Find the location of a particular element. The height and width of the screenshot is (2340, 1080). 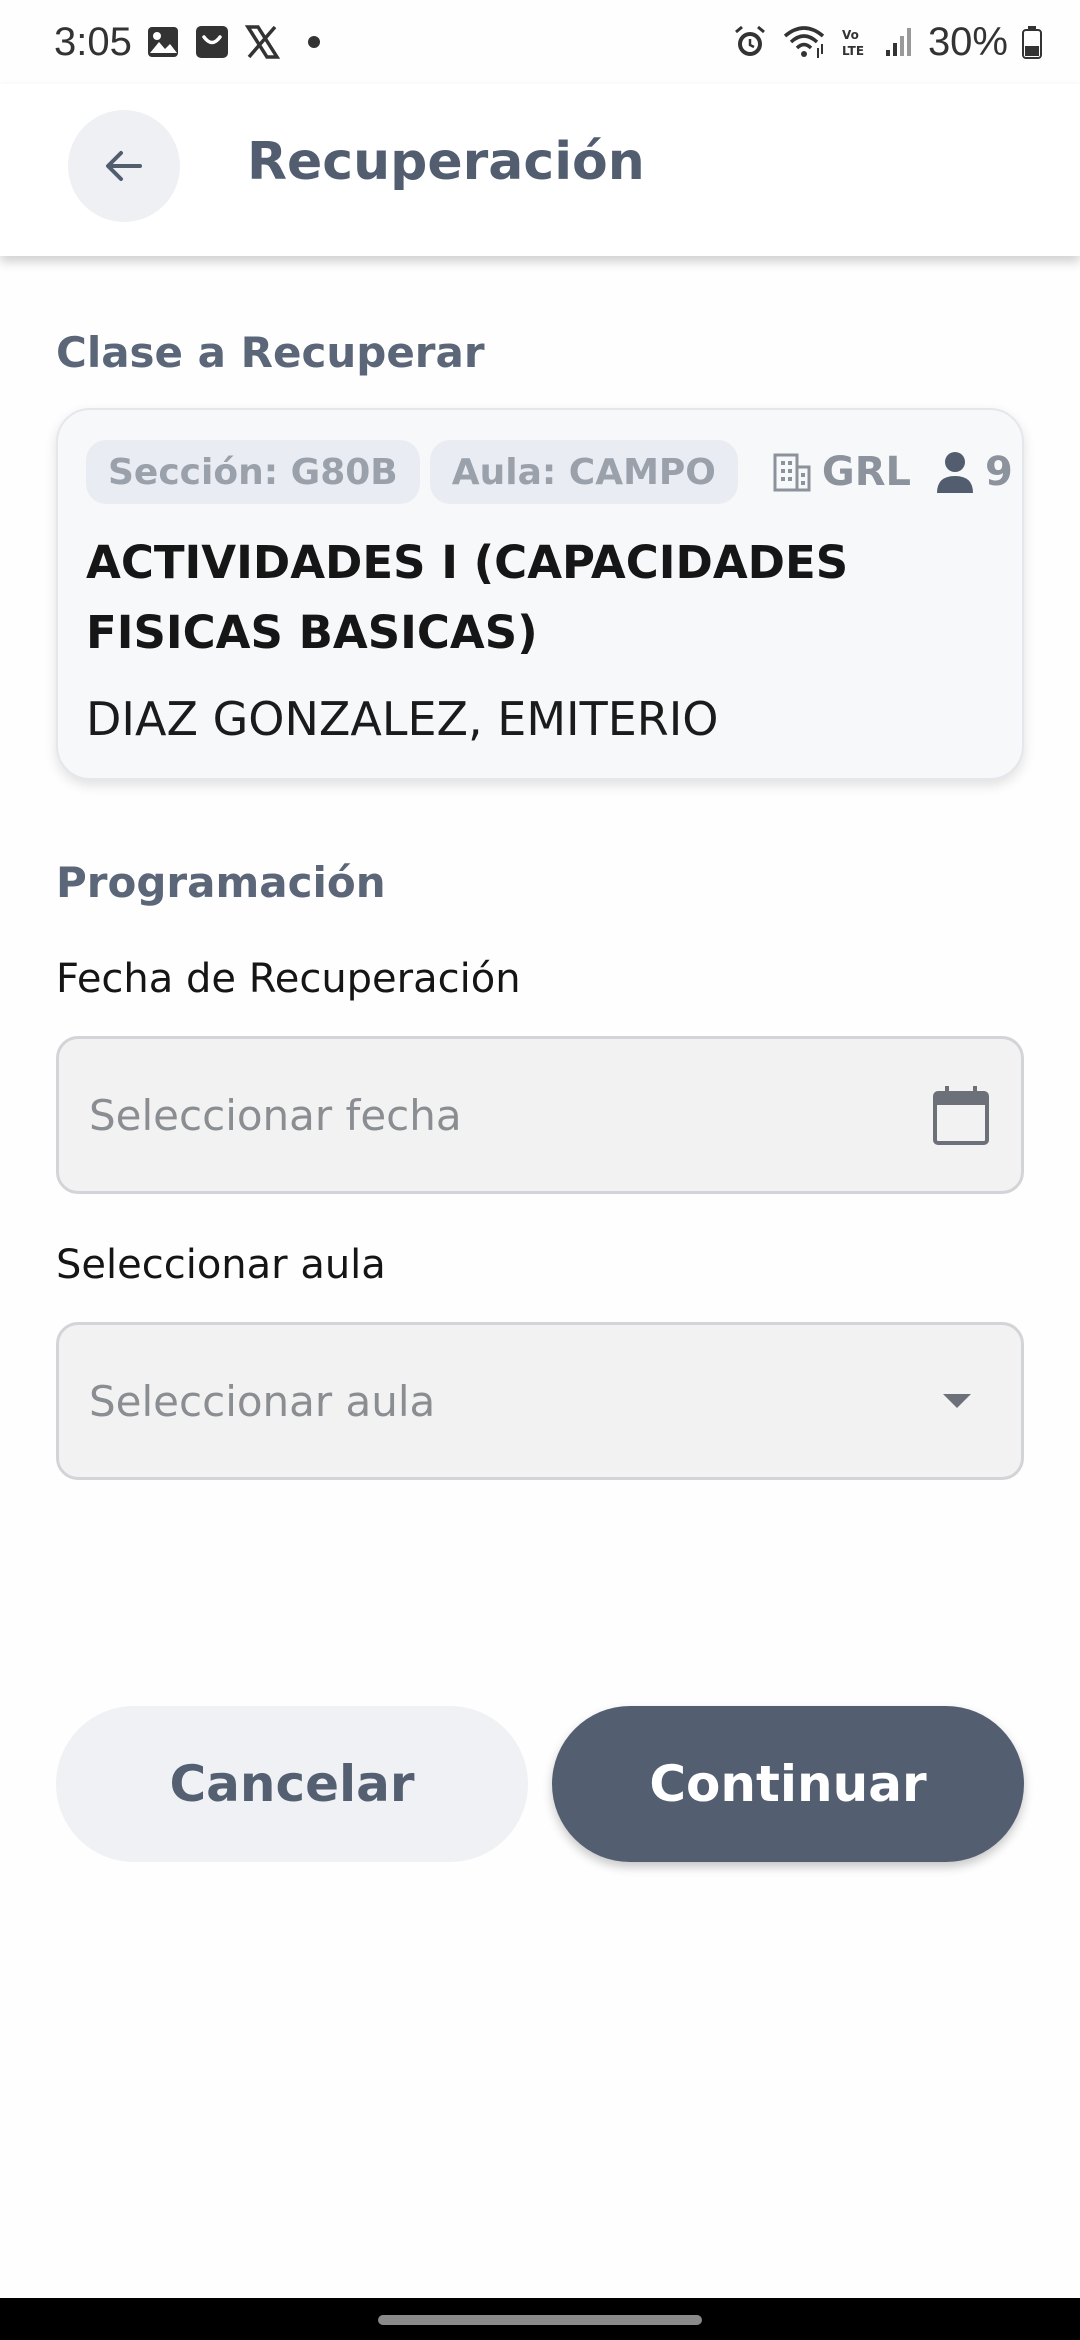

back-button is located at coordinates (124, 166).